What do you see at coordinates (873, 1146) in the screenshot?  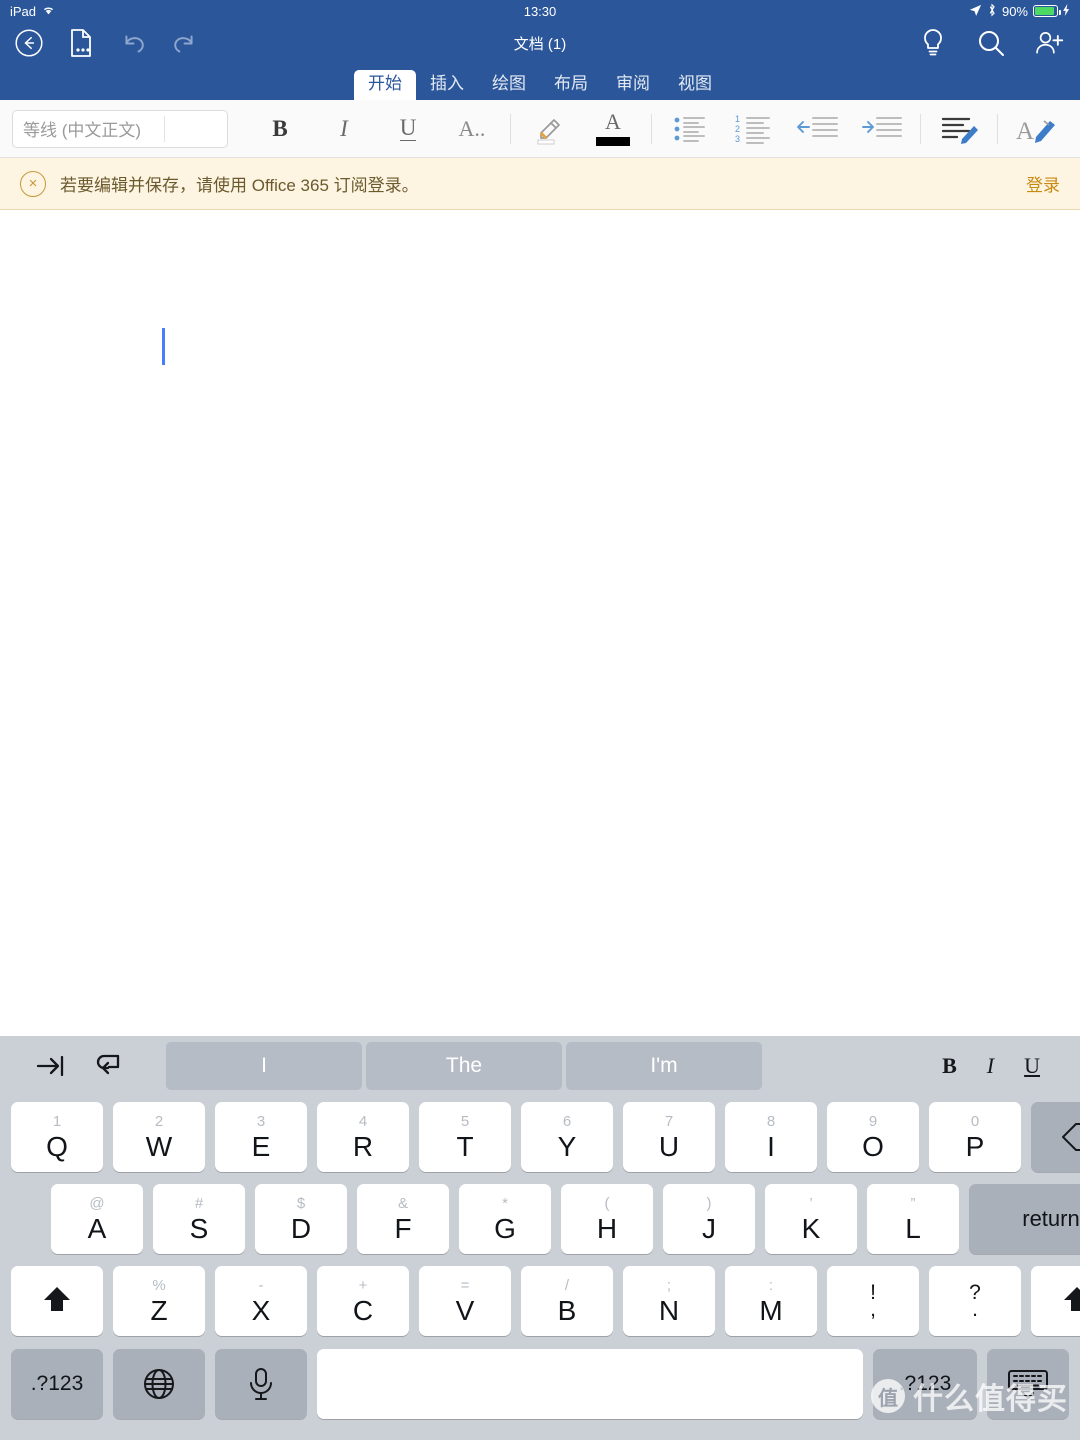 I see `key-label: O` at bounding box center [873, 1146].